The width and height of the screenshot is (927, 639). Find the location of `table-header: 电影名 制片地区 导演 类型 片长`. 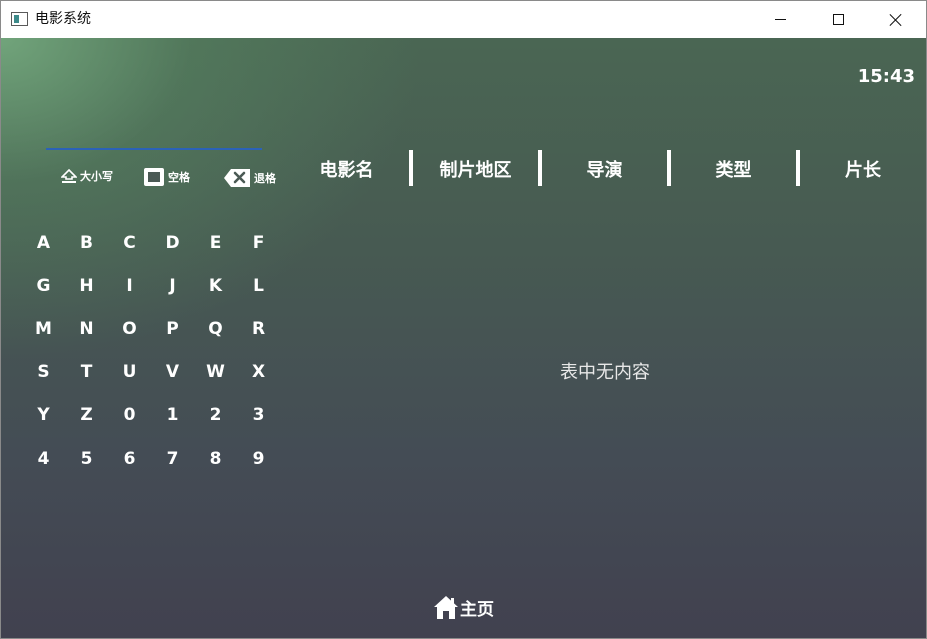

table-header: 电影名 制片地区 导演 类型 片长 is located at coordinates (605, 169).